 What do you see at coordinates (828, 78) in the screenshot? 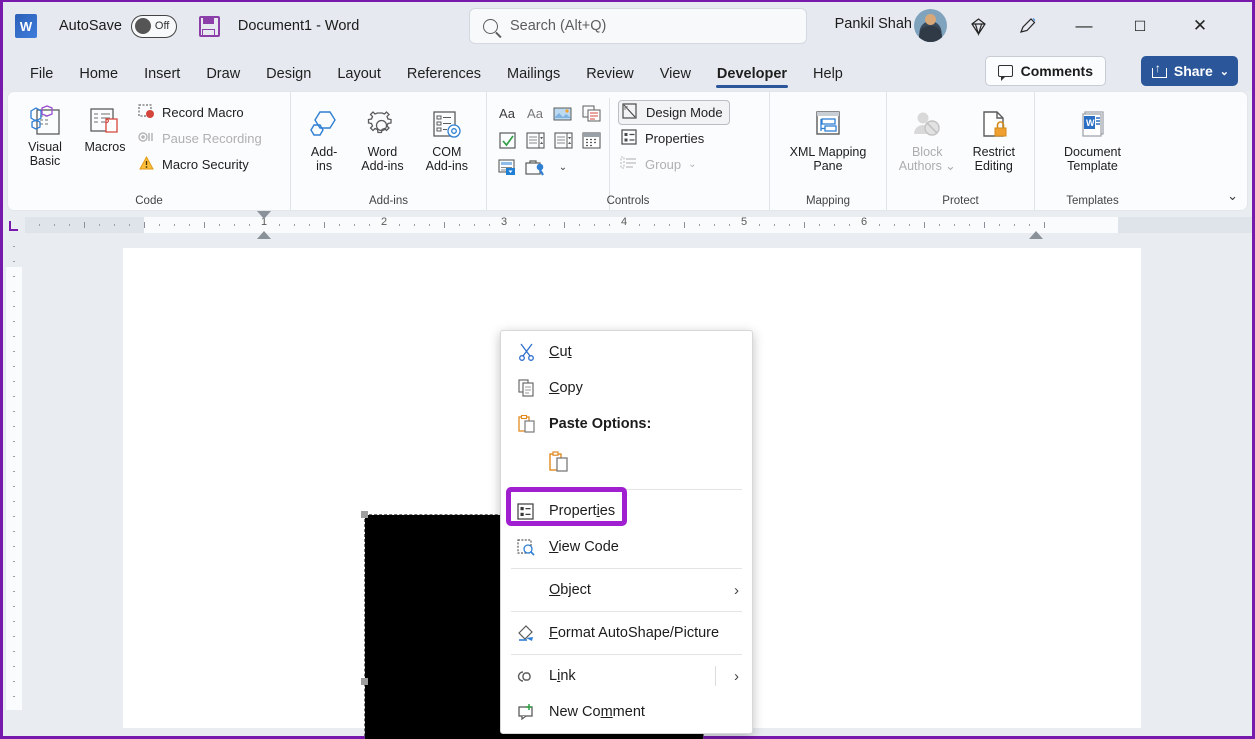
I see `tab-help: Help` at bounding box center [828, 78].